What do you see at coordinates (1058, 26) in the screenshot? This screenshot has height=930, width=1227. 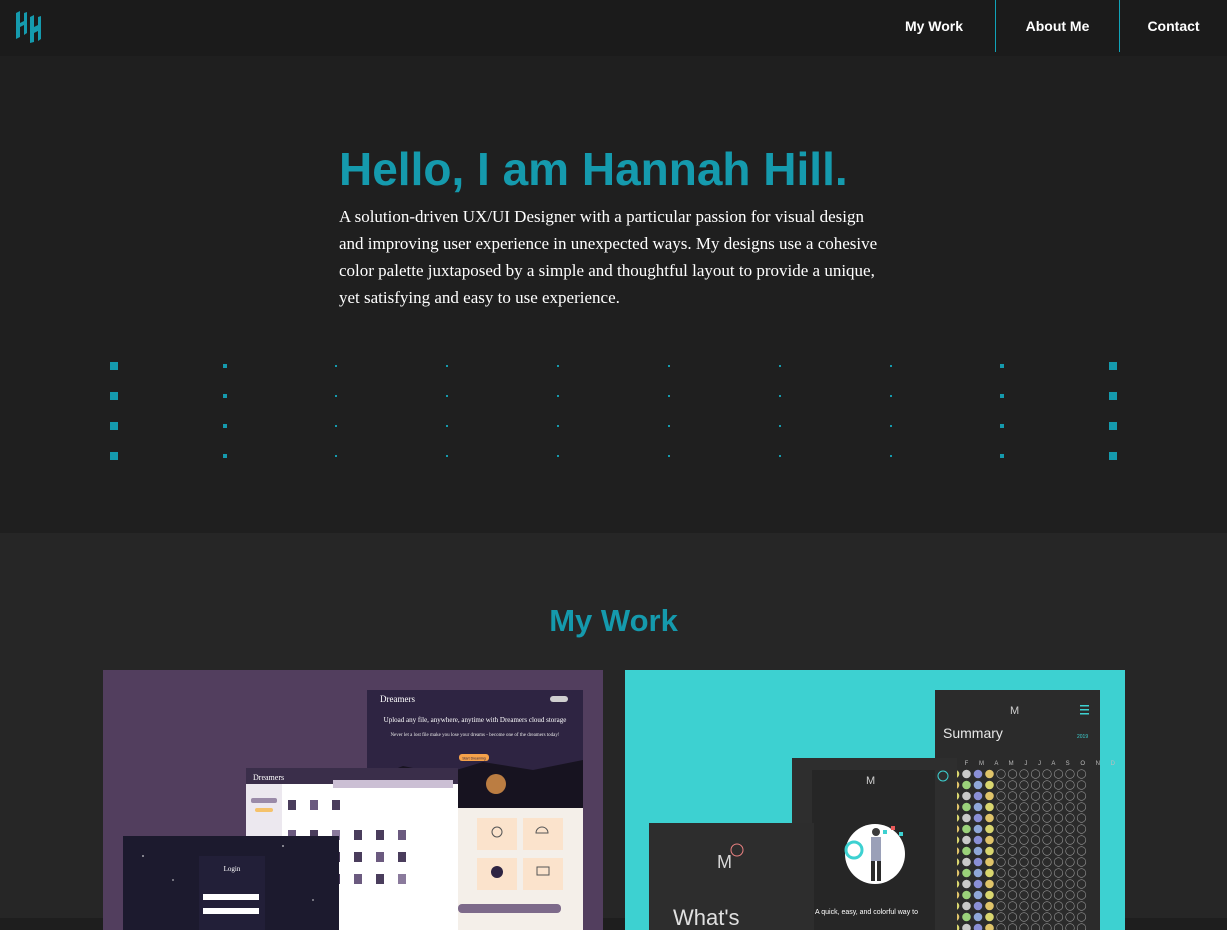 I see `nav-about-me: About Me` at bounding box center [1058, 26].